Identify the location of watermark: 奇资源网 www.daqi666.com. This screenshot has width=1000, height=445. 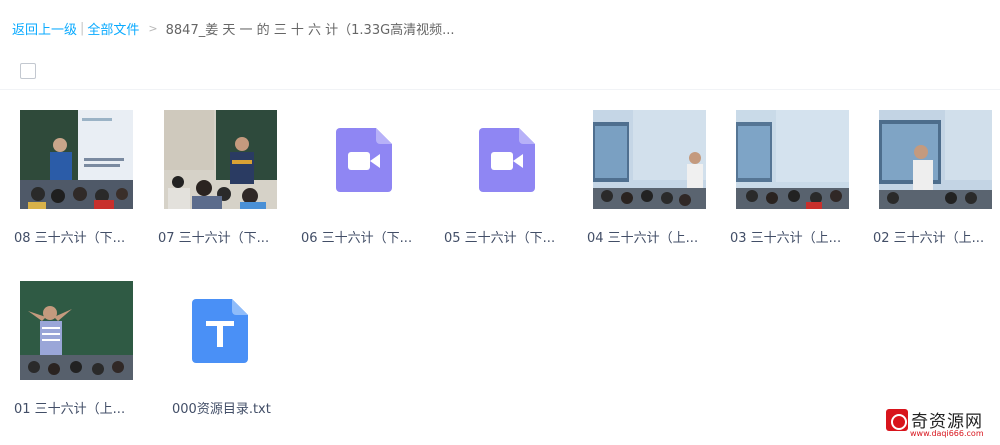
(939, 423).